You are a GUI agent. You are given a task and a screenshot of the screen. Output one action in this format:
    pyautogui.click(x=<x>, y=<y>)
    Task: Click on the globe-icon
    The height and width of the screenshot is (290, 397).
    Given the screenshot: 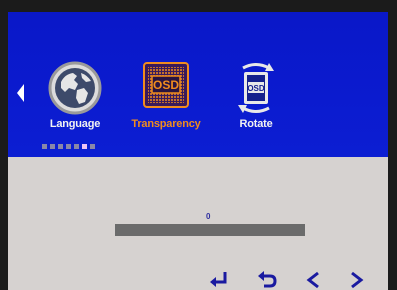 What is the action you would take?
    pyautogui.click(x=75, y=88)
    